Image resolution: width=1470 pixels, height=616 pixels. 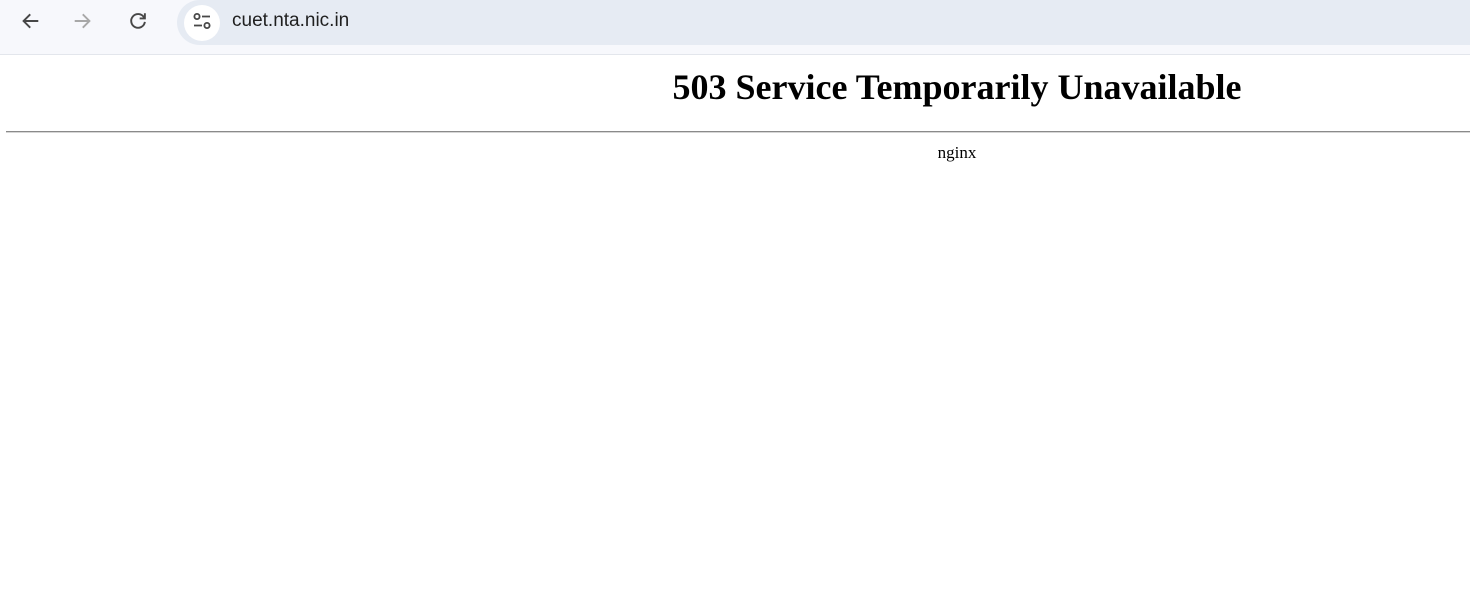 What do you see at coordinates (738, 132) in the screenshot?
I see `horizontal-rule` at bounding box center [738, 132].